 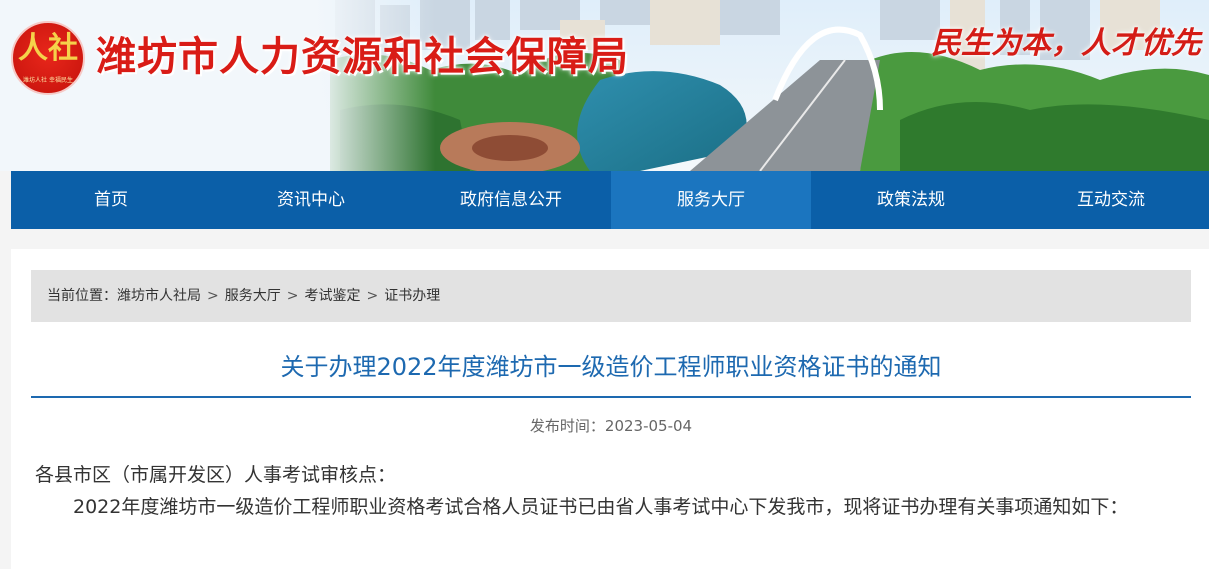 What do you see at coordinates (1110, 200) in the screenshot?
I see `nav-interaction: 互动交流` at bounding box center [1110, 200].